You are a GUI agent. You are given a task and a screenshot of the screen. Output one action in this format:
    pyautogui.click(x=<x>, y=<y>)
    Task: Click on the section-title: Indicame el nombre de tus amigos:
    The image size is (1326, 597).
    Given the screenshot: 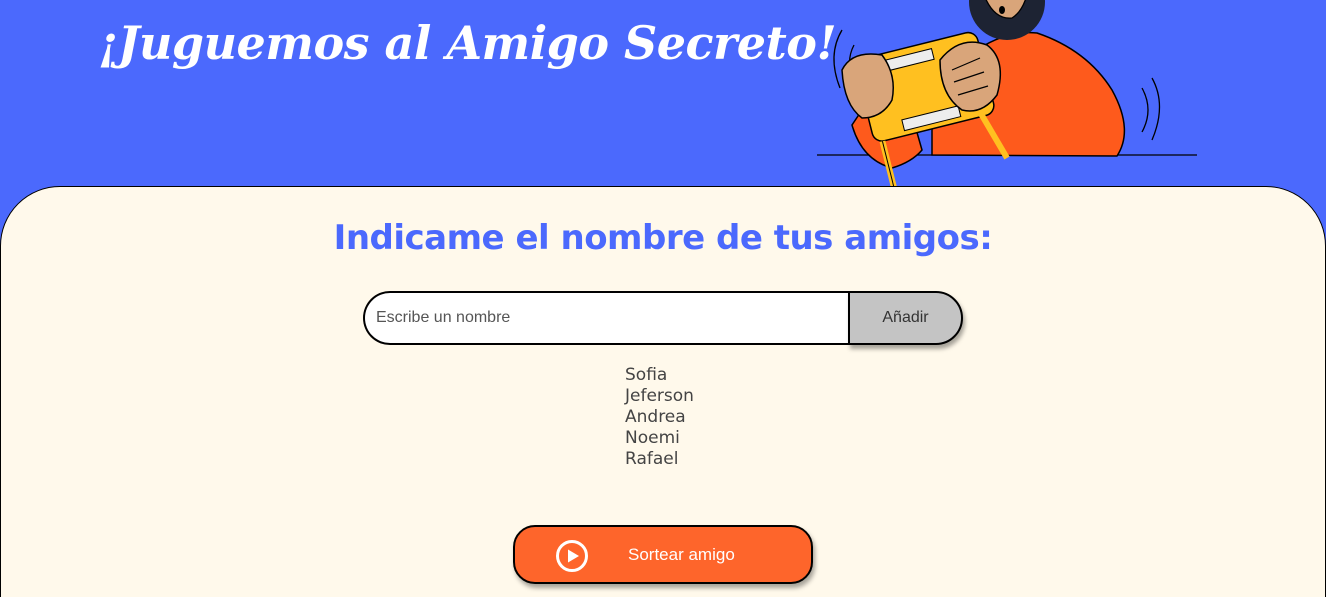 What is the action you would take?
    pyautogui.click(x=663, y=238)
    